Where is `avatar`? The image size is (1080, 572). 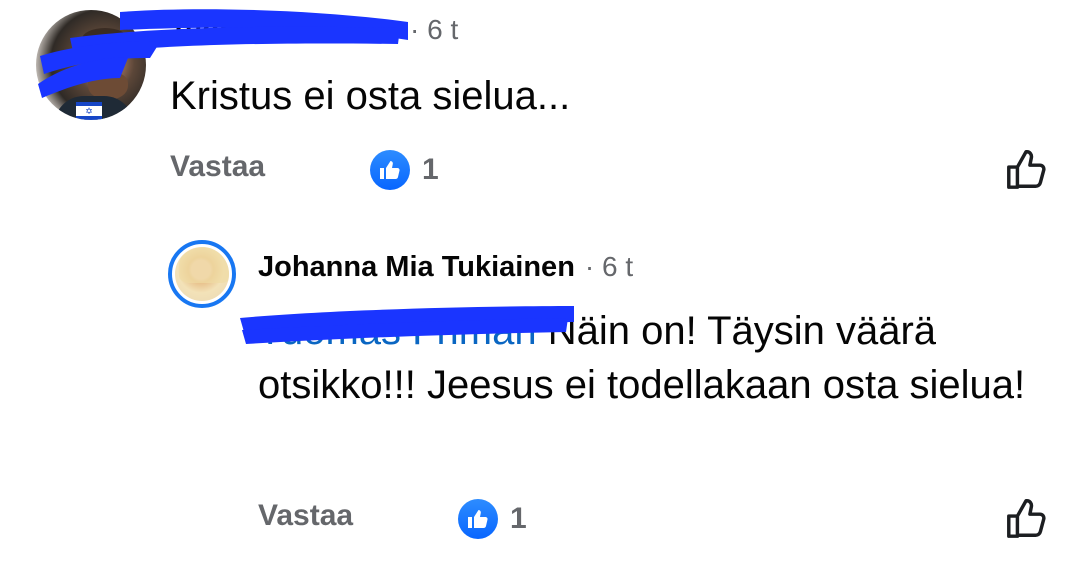 avatar is located at coordinates (202, 274).